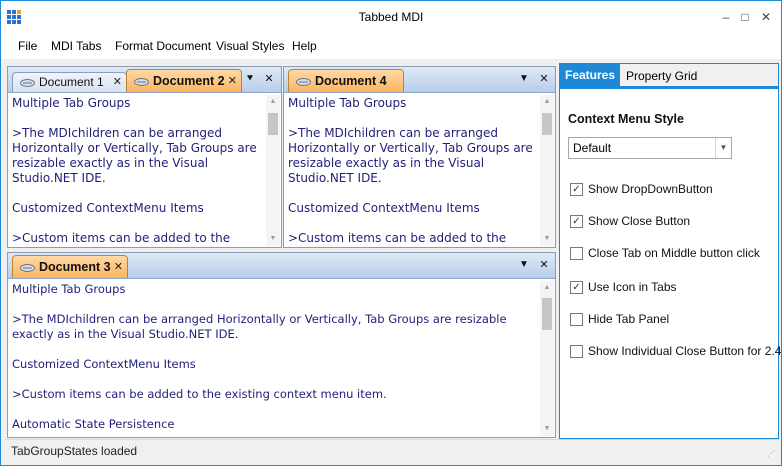 The height and width of the screenshot is (466, 782). Describe the element at coordinates (629, 319) in the screenshot. I see `option-label: Hide Tab Panel` at that location.